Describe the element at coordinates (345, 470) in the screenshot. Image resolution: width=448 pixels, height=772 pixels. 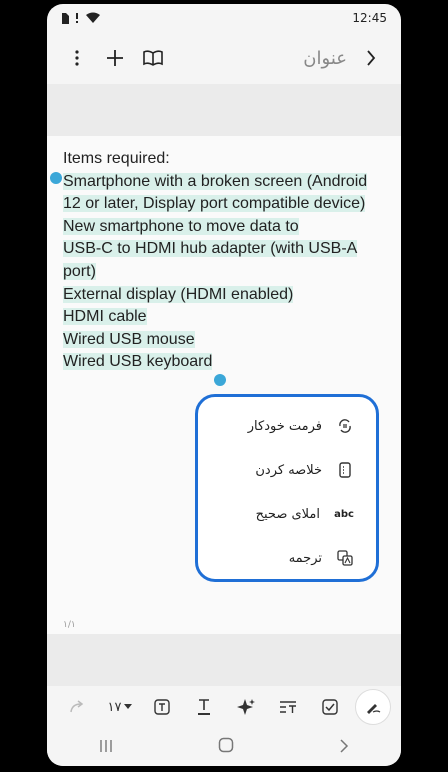
I see `summarize-icon` at that location.